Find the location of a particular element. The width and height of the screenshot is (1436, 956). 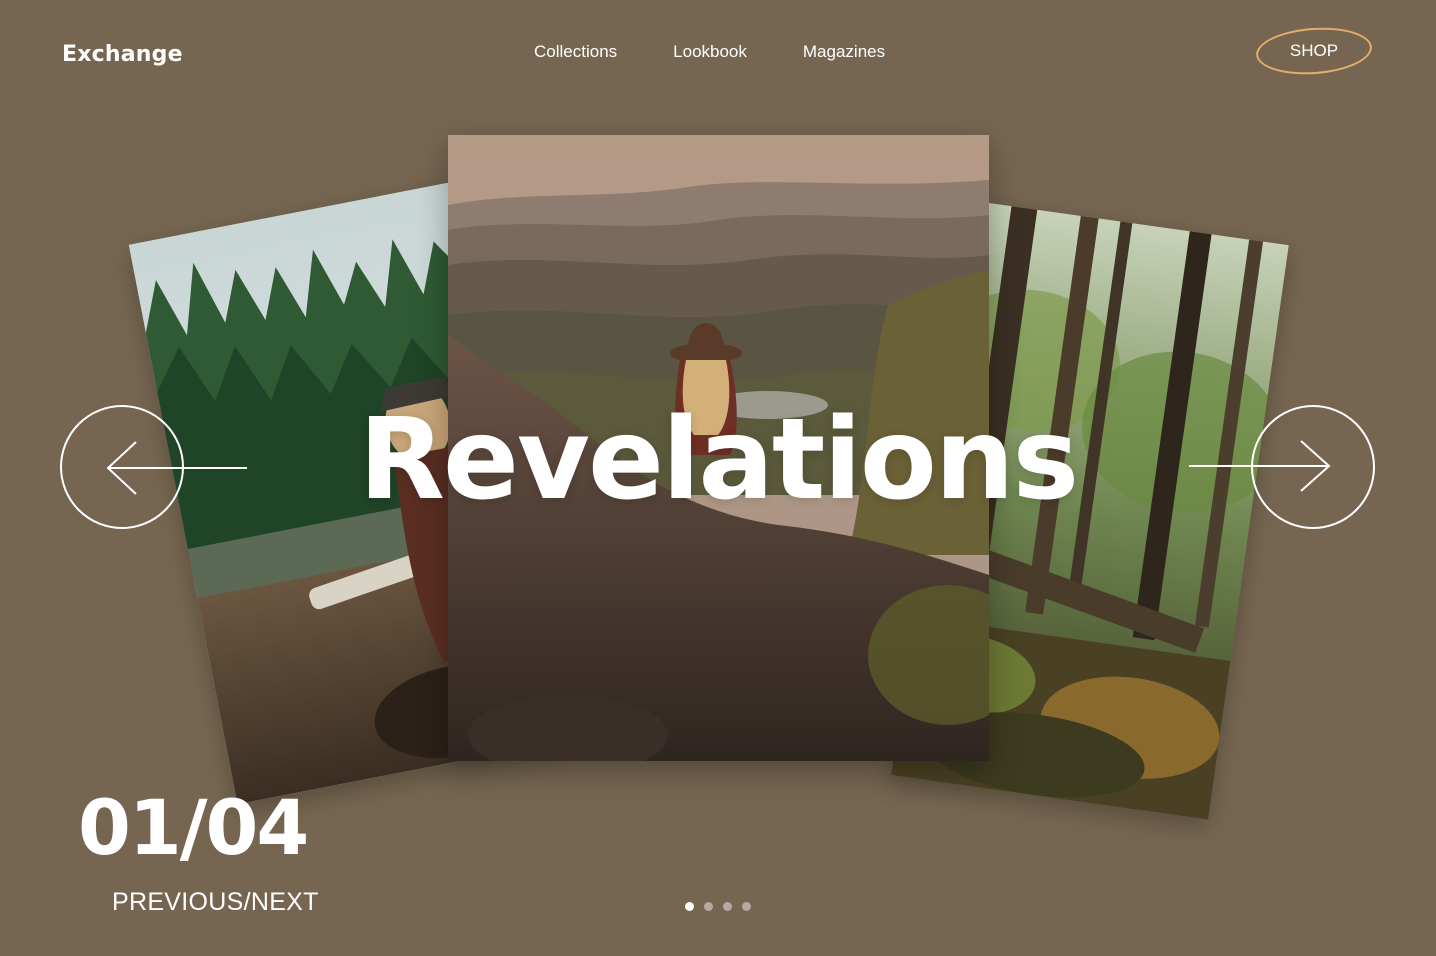

previous-slide-button is located at coordinates (153, 467).